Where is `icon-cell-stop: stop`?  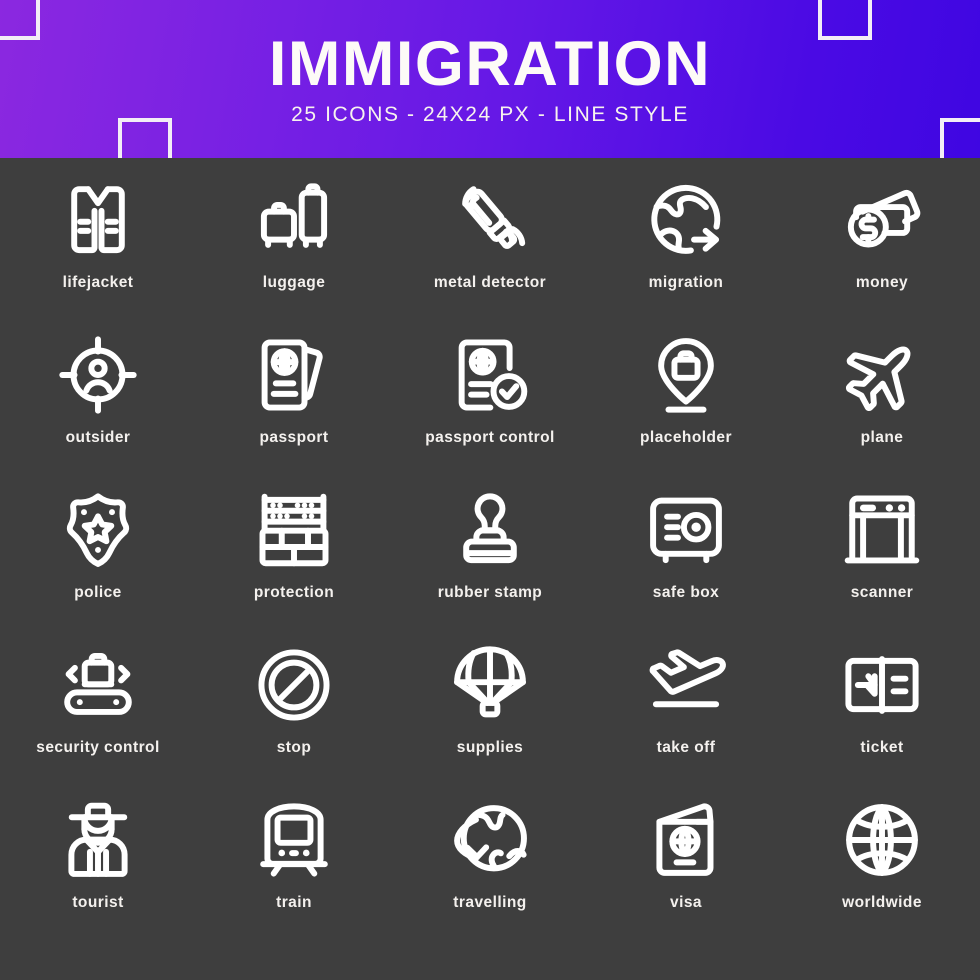
icon-cell-stop: stop is located at coordinates (294, 714).